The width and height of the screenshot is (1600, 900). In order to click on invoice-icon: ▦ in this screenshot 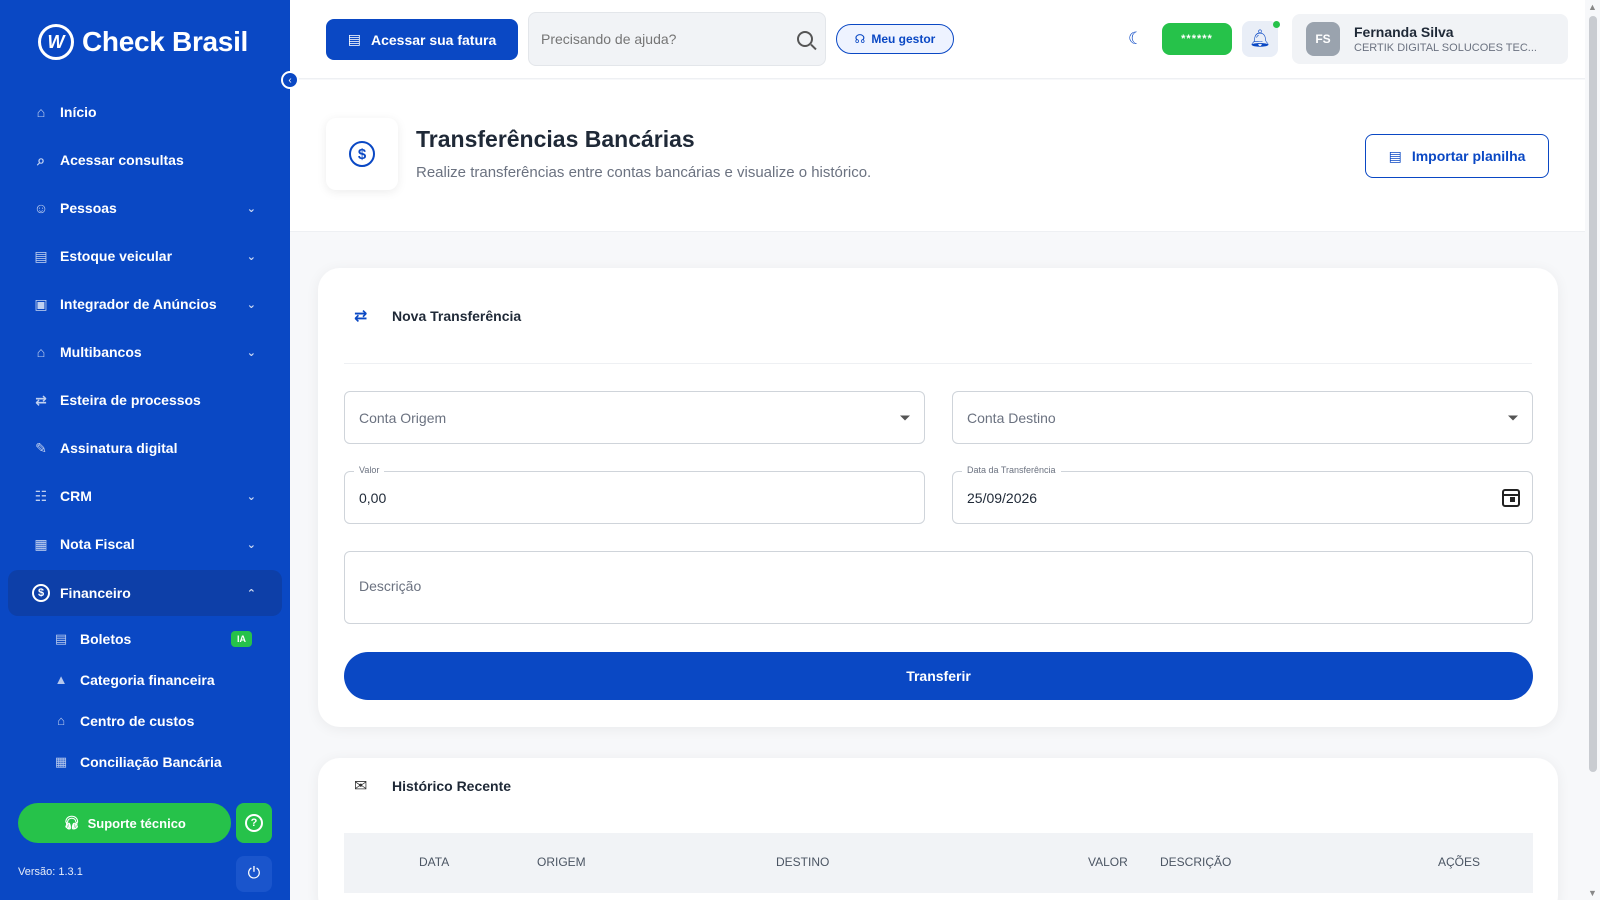, I will do `click(41, 543)`.